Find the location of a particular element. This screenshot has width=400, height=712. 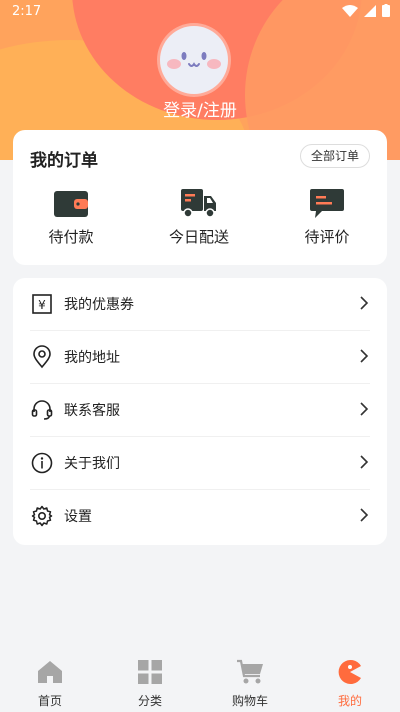

order-item-label: 今日配送 is located at coordinates (198, 237).